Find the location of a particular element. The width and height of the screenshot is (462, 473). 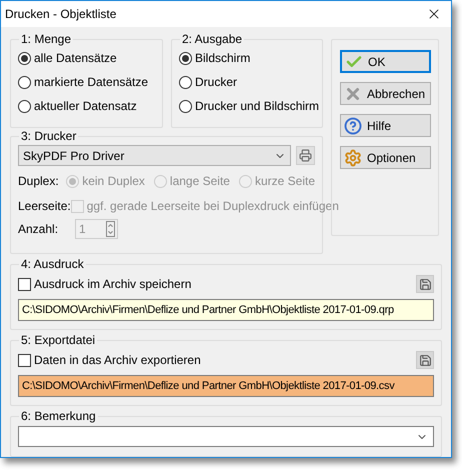

radio-label: Drucker is located at coordinates (216, 82).